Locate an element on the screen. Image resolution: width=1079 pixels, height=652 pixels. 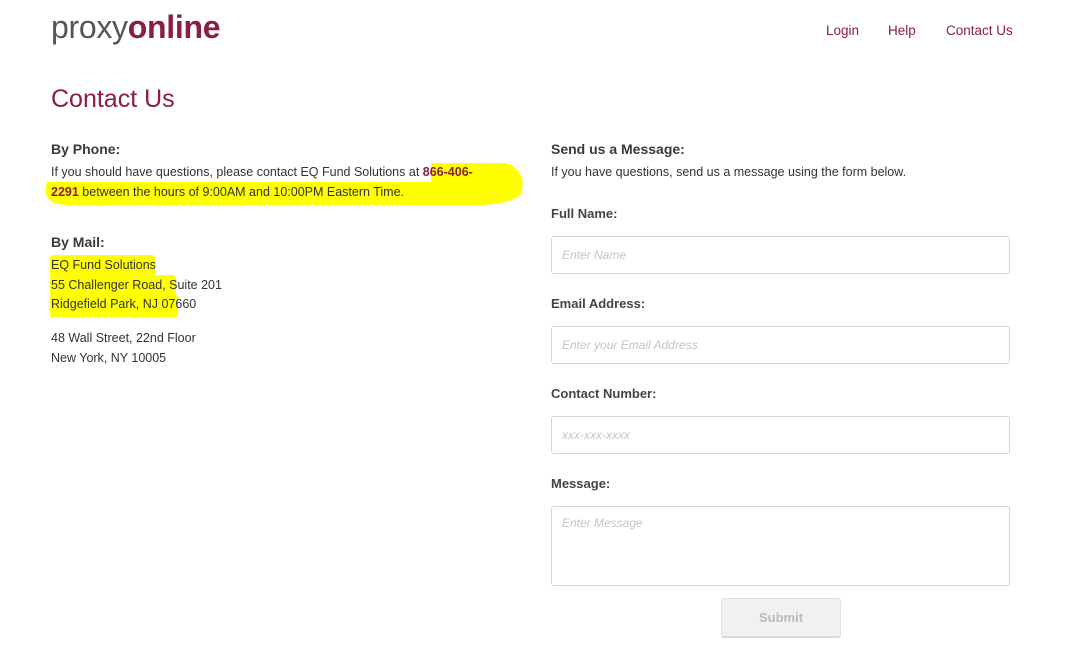
full-name-input is located at coordinates (780, 255).